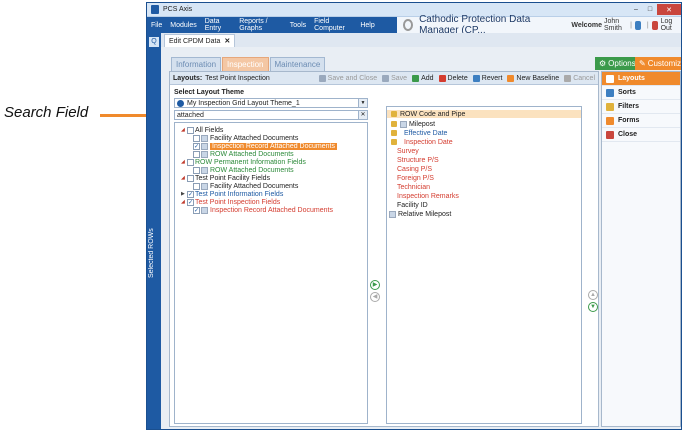  I want to click on menu-modules: Modules, so click(183, 25).